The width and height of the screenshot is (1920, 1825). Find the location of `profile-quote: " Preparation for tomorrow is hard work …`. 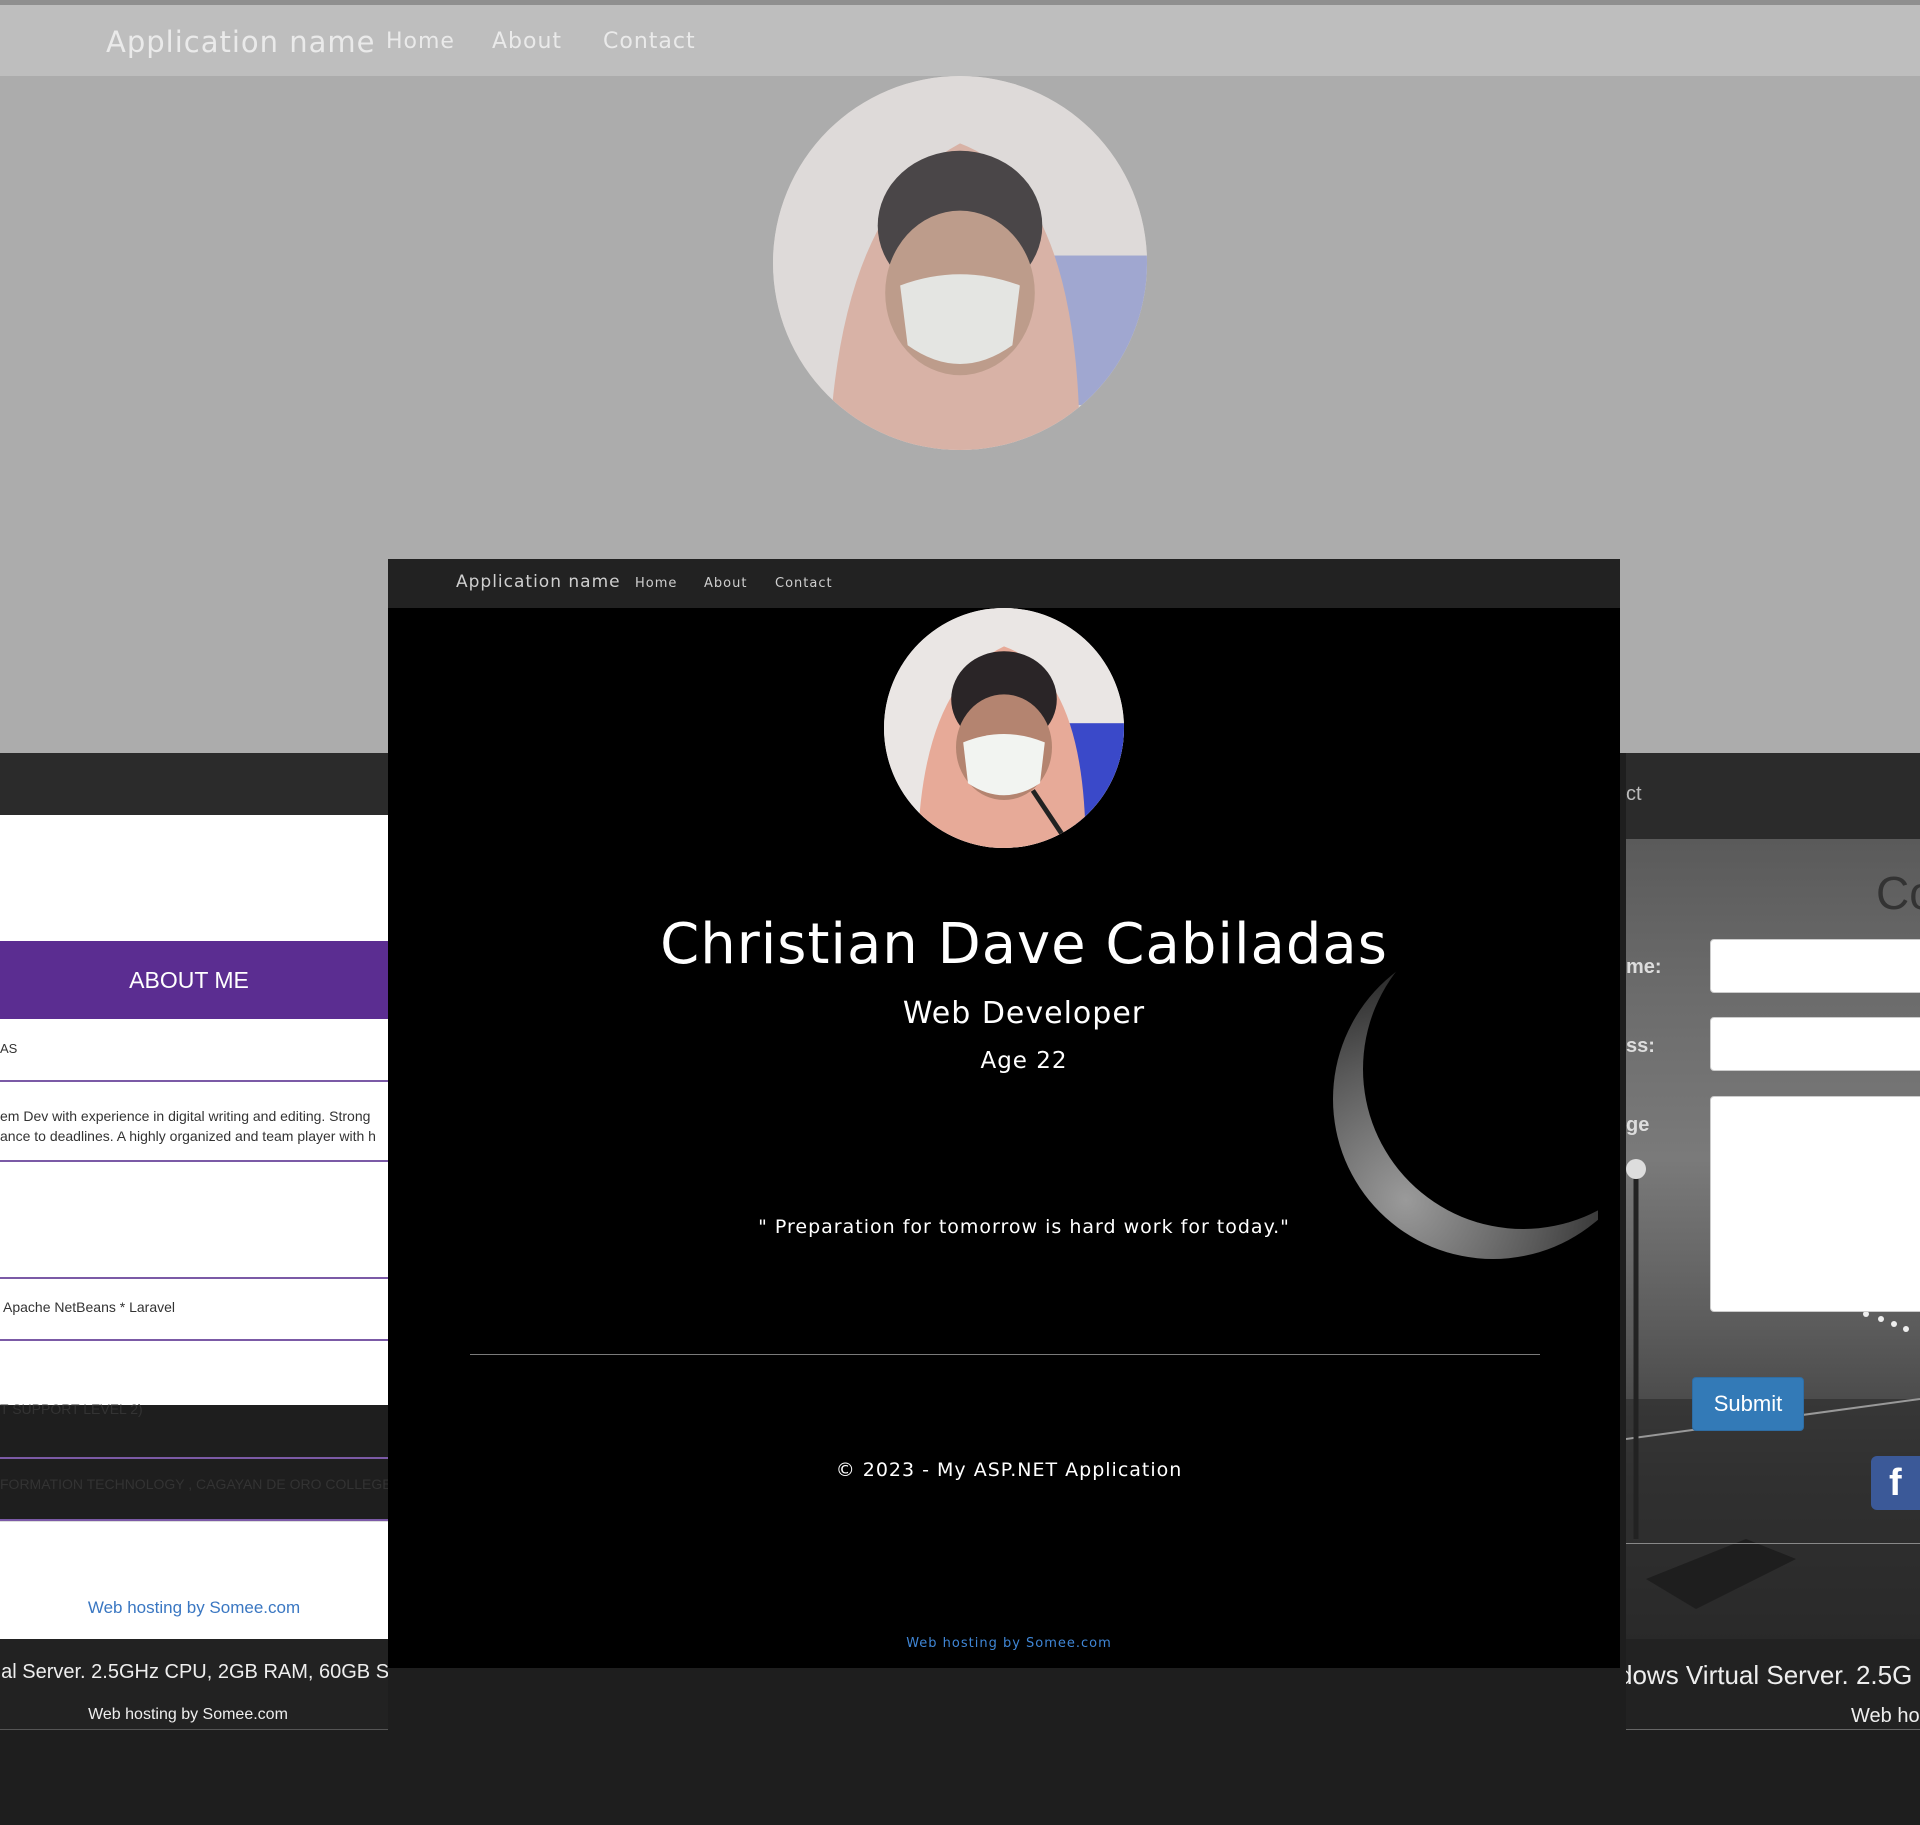

profile-quote: " Preparation for tomorrow is hard work … is located at coordinates (1024, 1227).